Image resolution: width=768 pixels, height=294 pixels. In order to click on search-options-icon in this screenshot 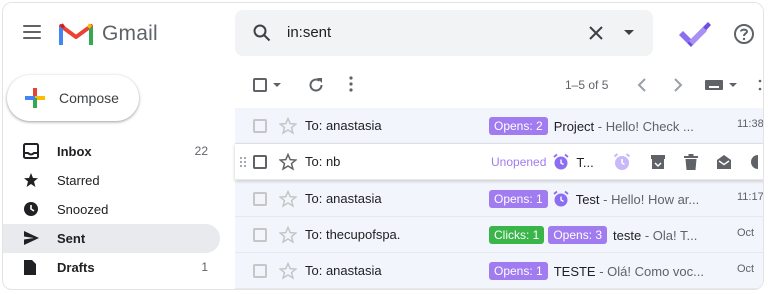, I will do `click(629, 33)`.